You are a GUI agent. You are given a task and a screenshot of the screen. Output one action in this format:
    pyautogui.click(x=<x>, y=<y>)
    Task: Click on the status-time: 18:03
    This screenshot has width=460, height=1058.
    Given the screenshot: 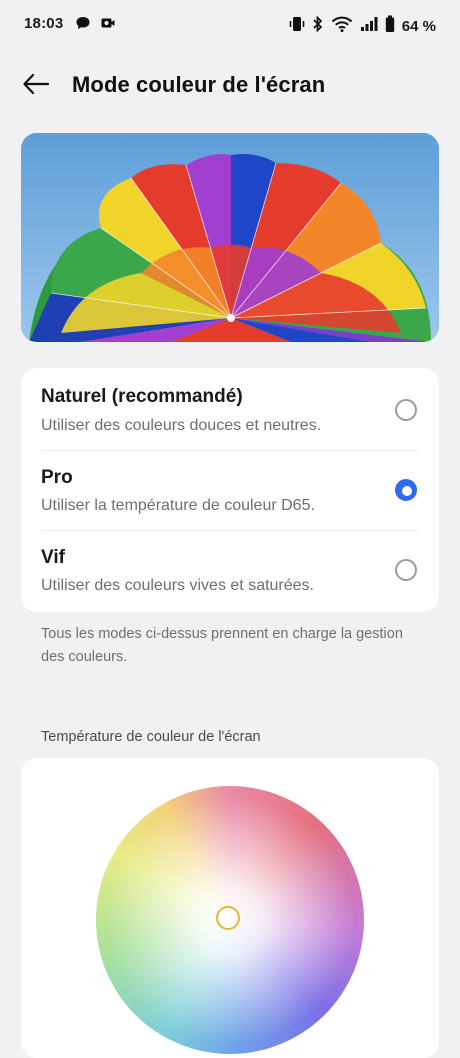 What is the action you would take?
    pyautogui.click(x=44, y=23)
    